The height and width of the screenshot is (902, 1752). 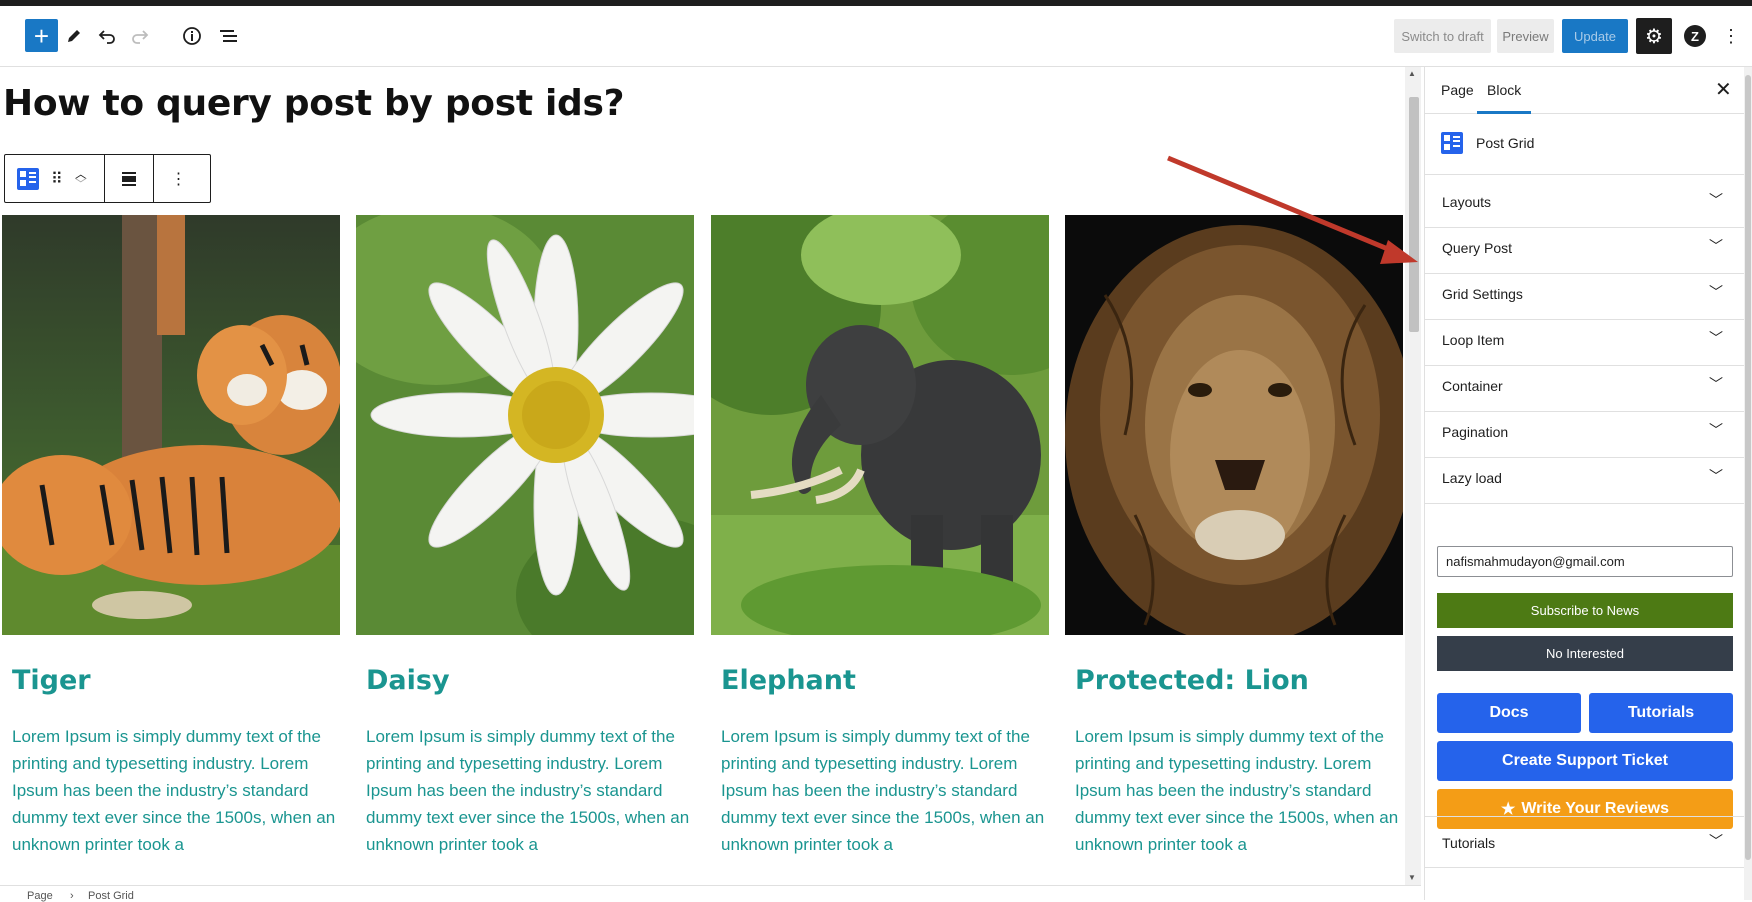 I want to click on card-title: Tiger, so click(x=51, y=680).